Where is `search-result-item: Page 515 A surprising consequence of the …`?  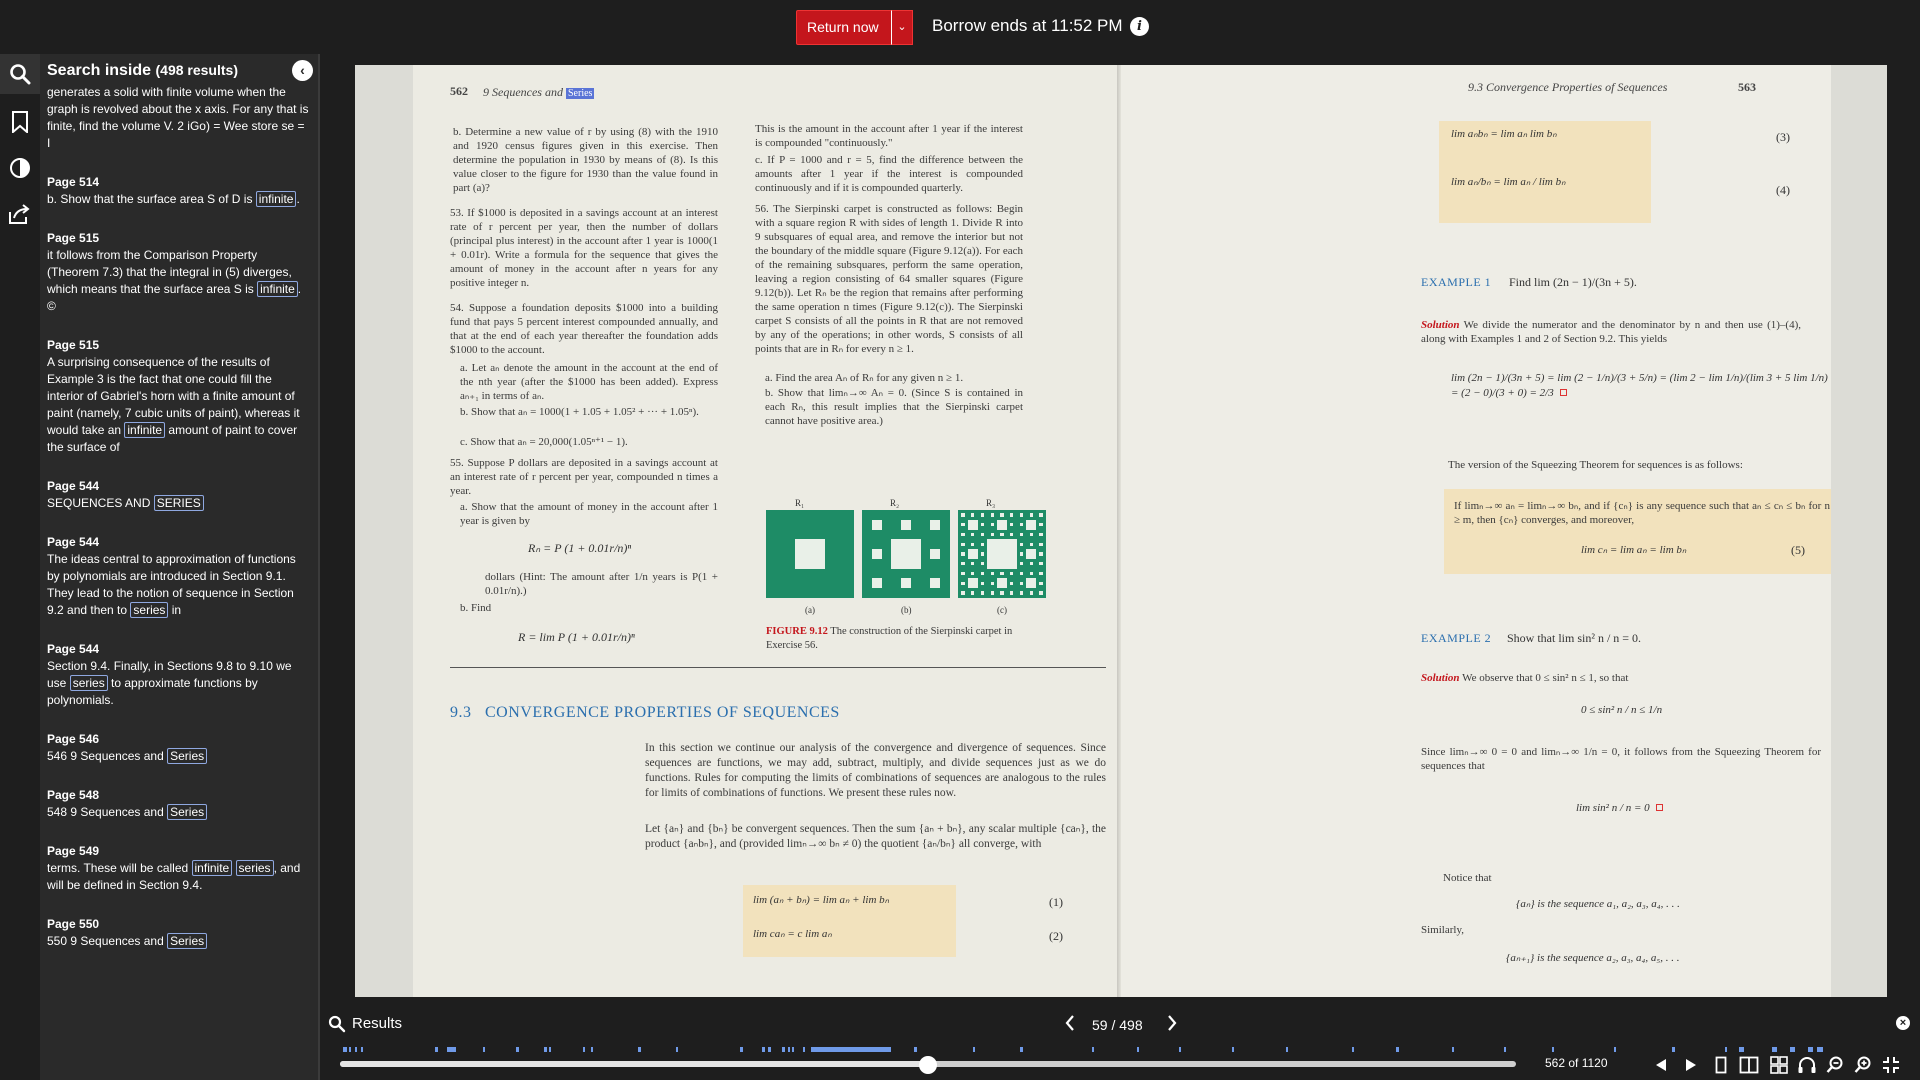
search-result-item: Page 515 A surprising consequence of the … is located at coordinates (178, 396).